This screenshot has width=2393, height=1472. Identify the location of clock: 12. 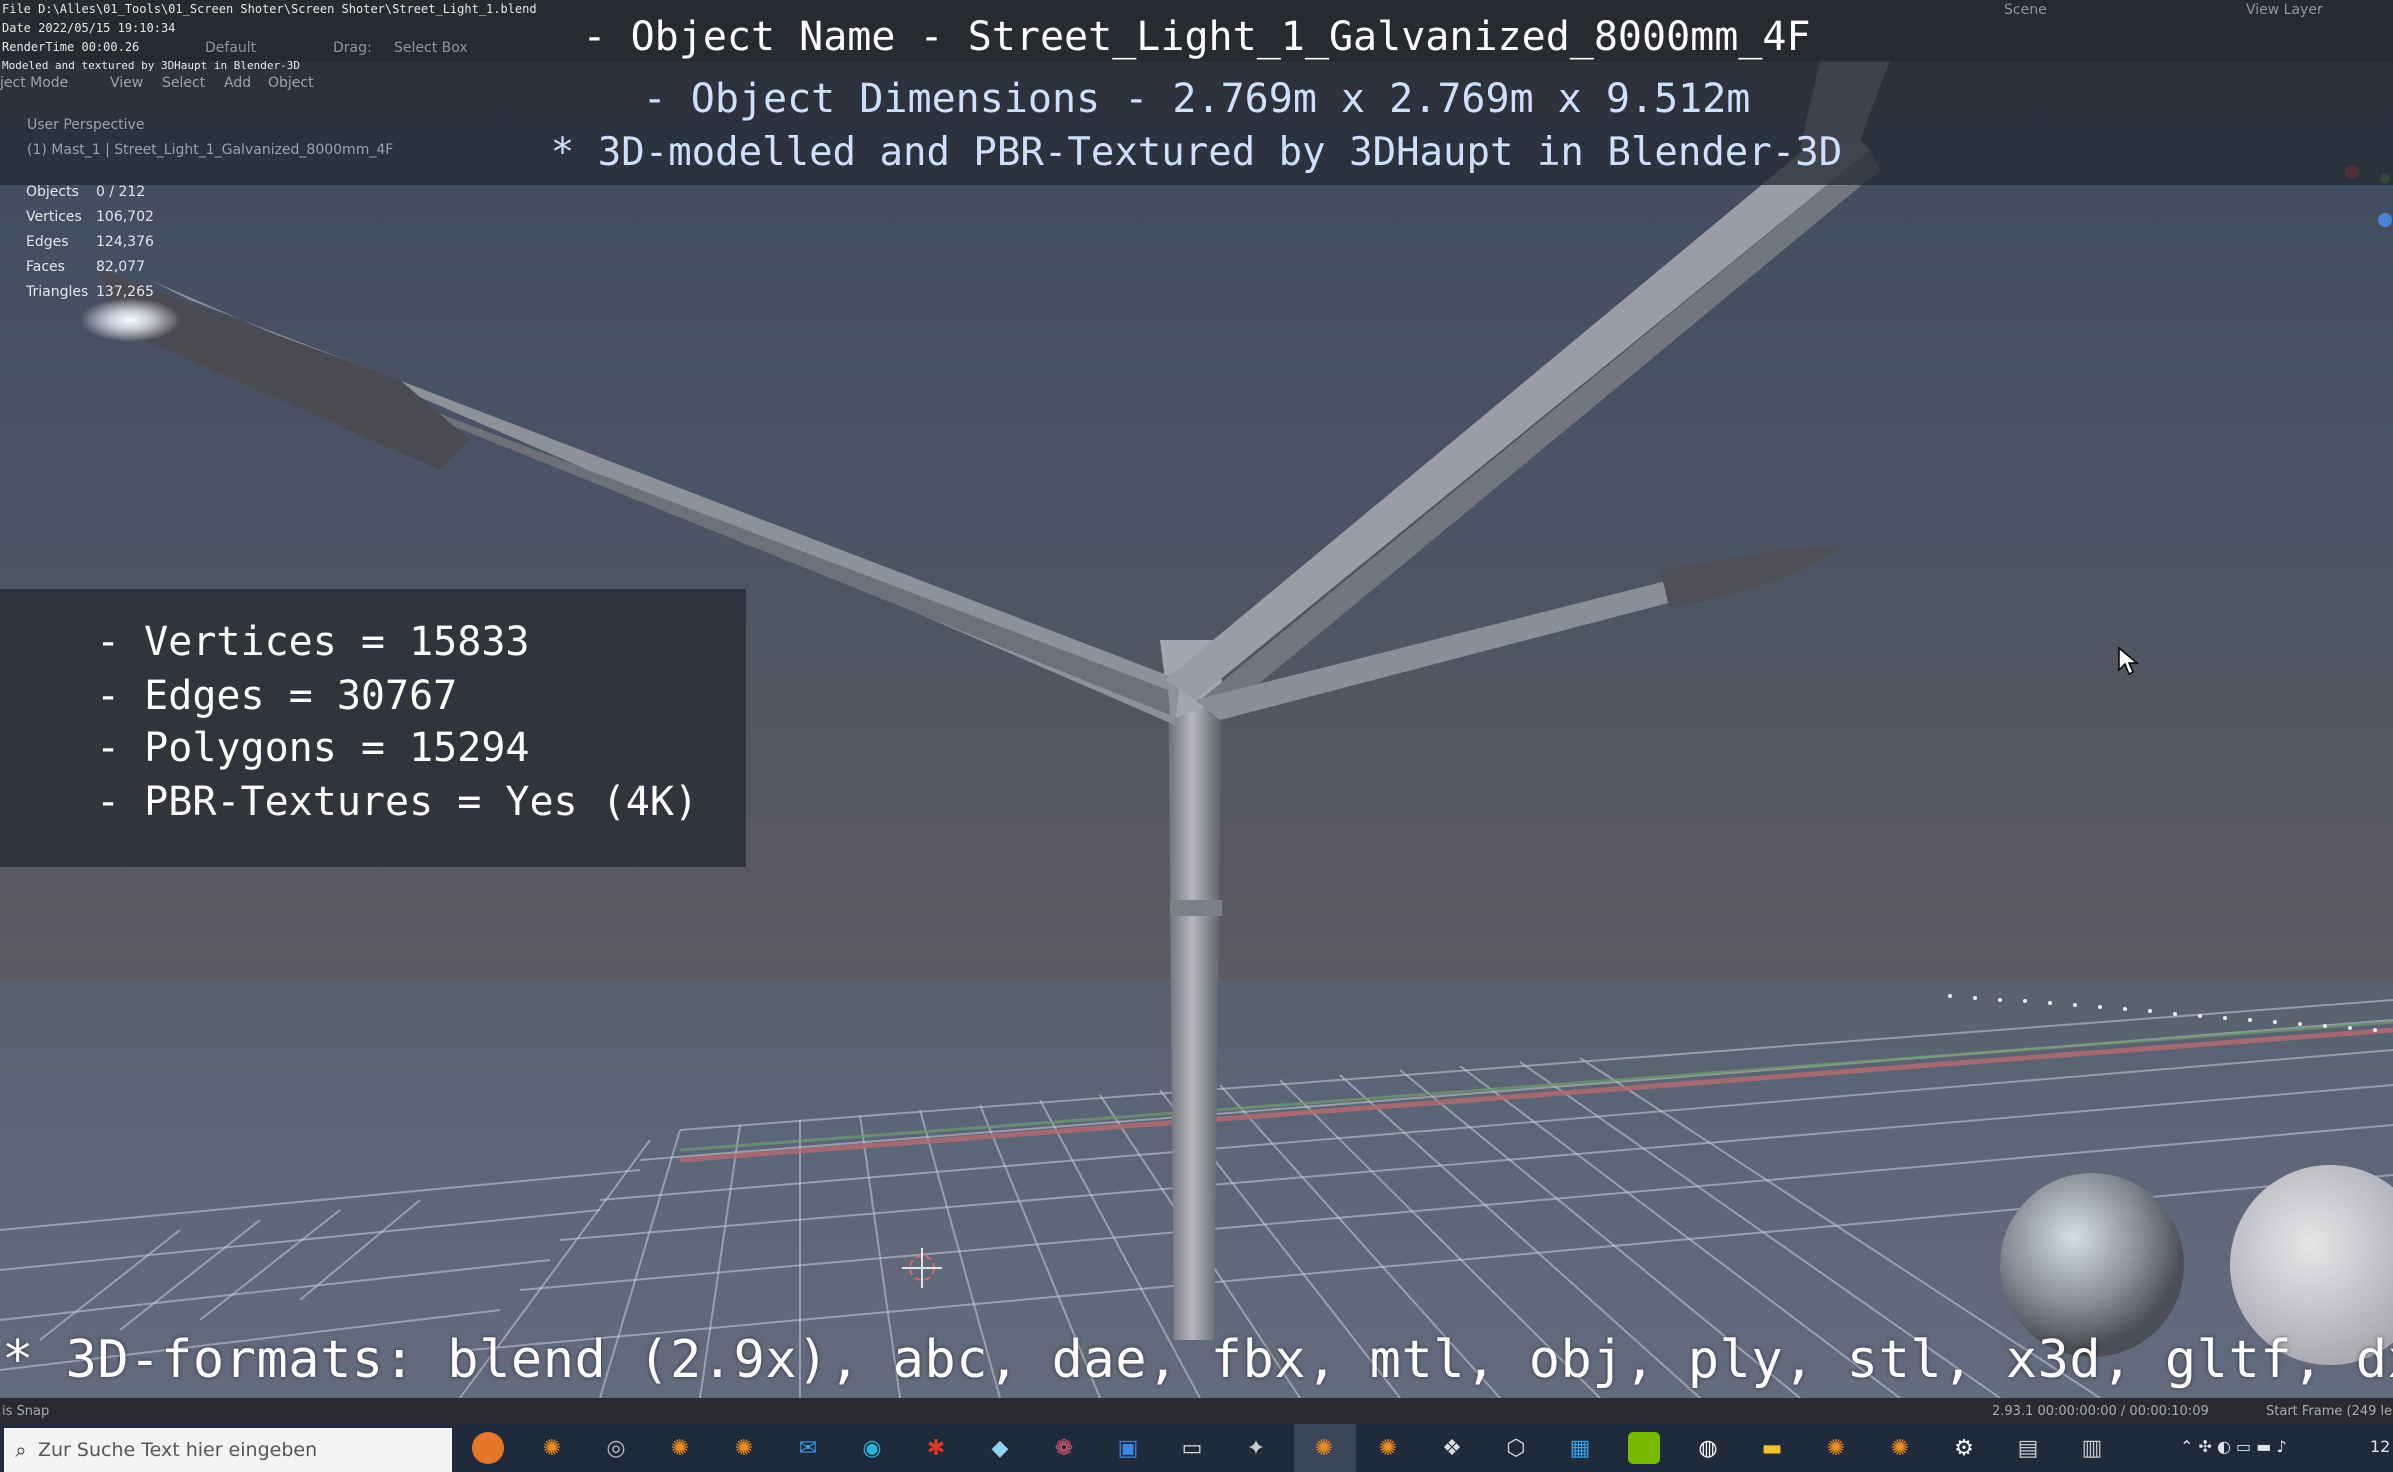
(2380, 1446).